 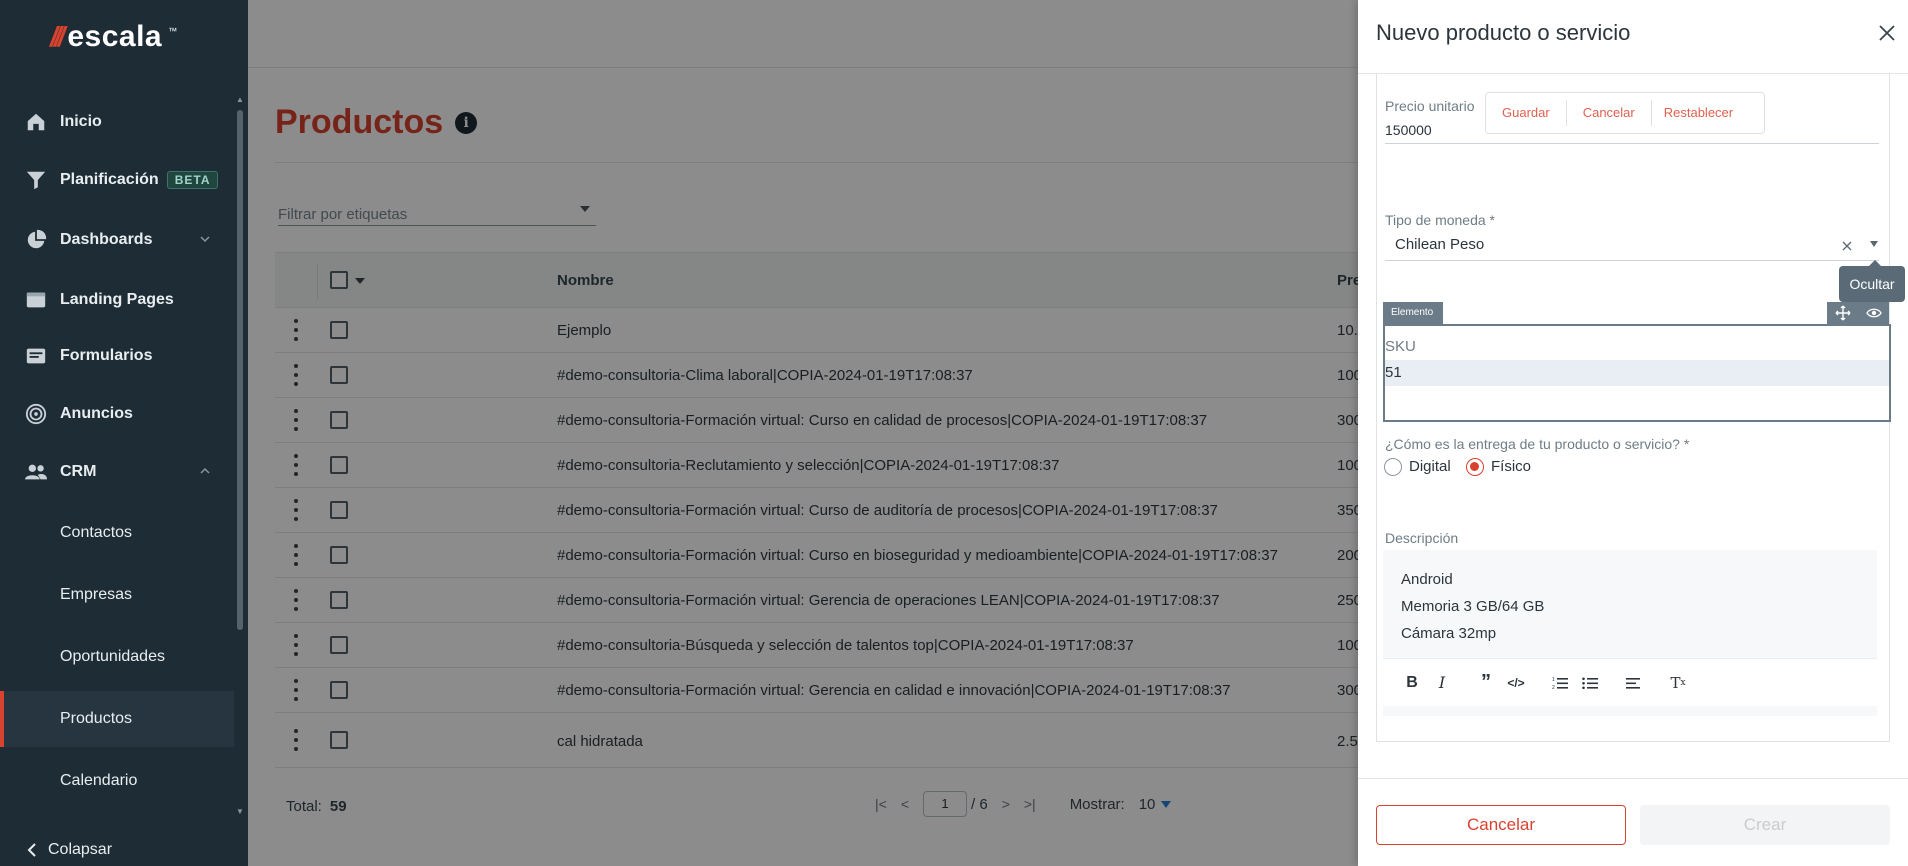 What do you see at coordinates (57, 36) in the screenshot?
I see `logo-mark-icon: ///` at bounding box center [57, 36].